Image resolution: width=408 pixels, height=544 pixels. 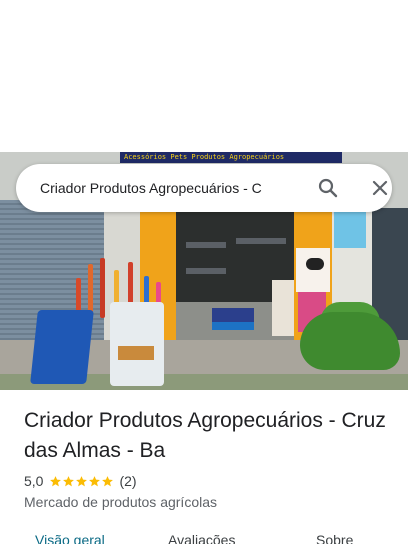 I want to click on review-count: (2), so click(x=127, y=481).